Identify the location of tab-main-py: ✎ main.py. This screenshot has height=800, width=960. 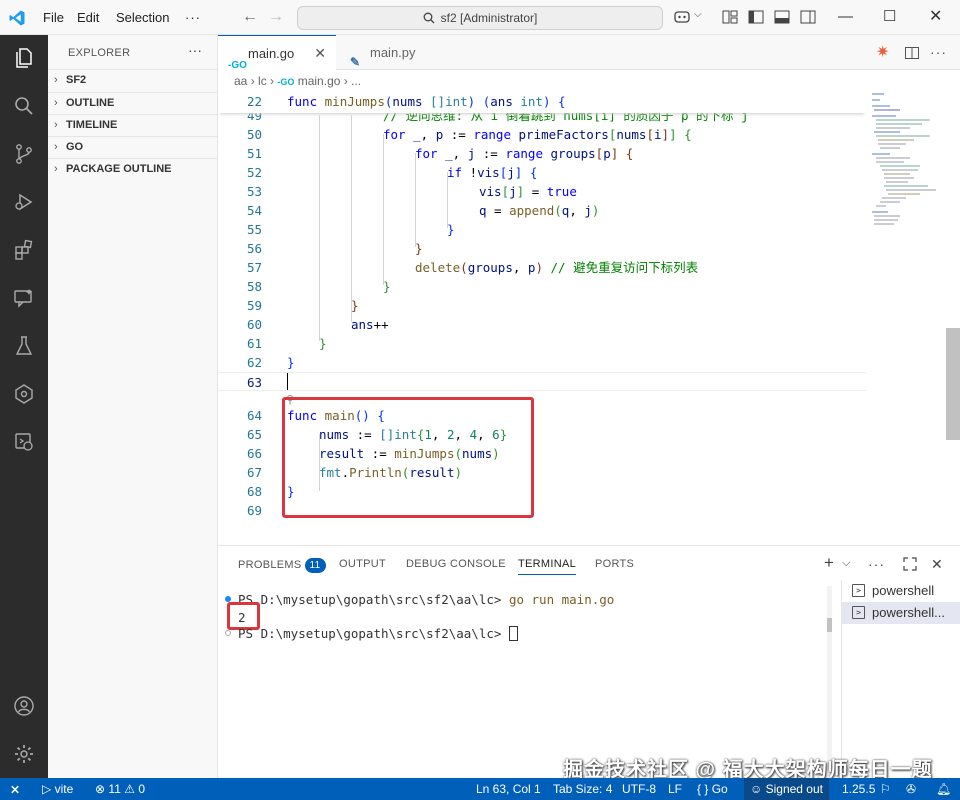
(395, 52).